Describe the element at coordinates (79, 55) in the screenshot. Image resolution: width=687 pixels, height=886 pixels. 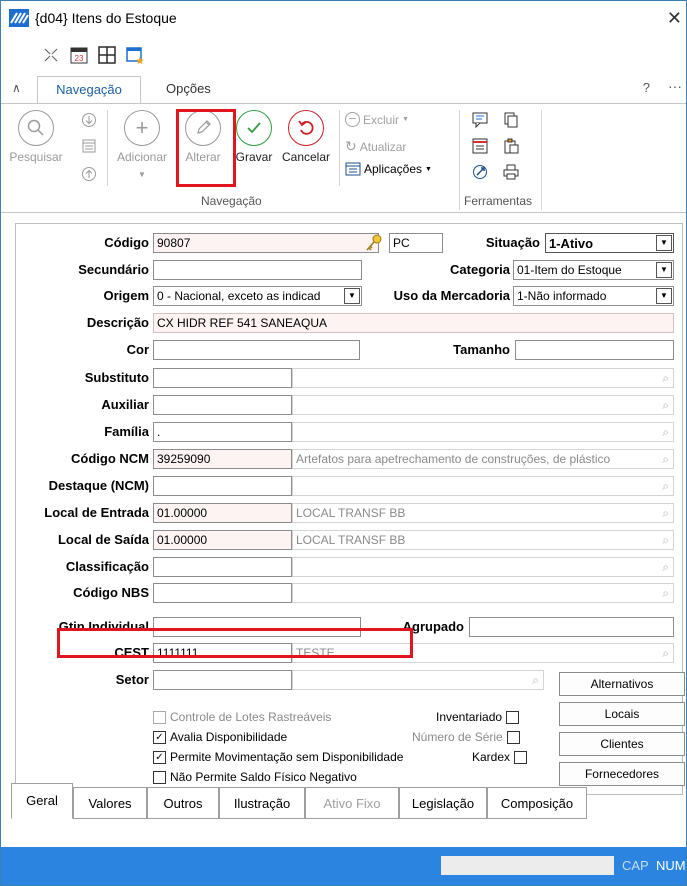
I see `calendar-icon: 23` at that location.